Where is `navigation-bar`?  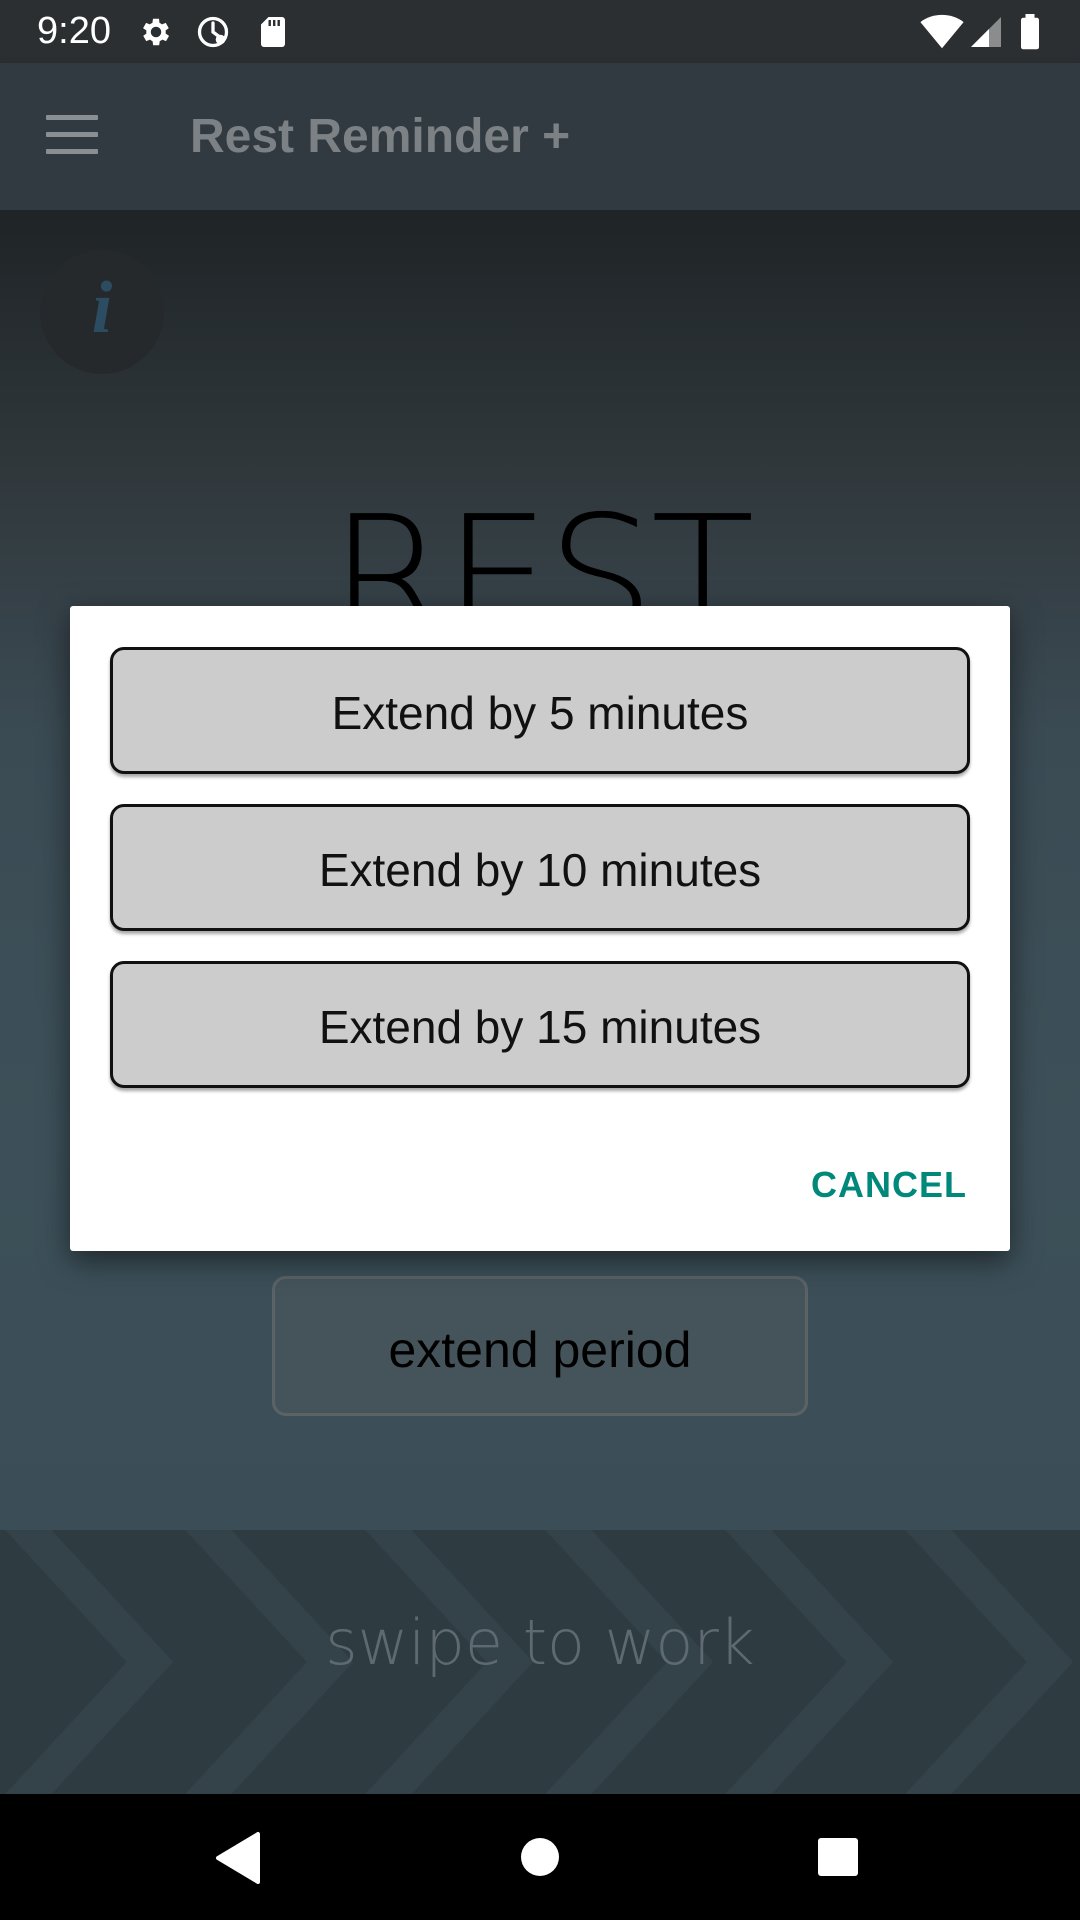 navigation-bar is located at coordinates (540, 1857).